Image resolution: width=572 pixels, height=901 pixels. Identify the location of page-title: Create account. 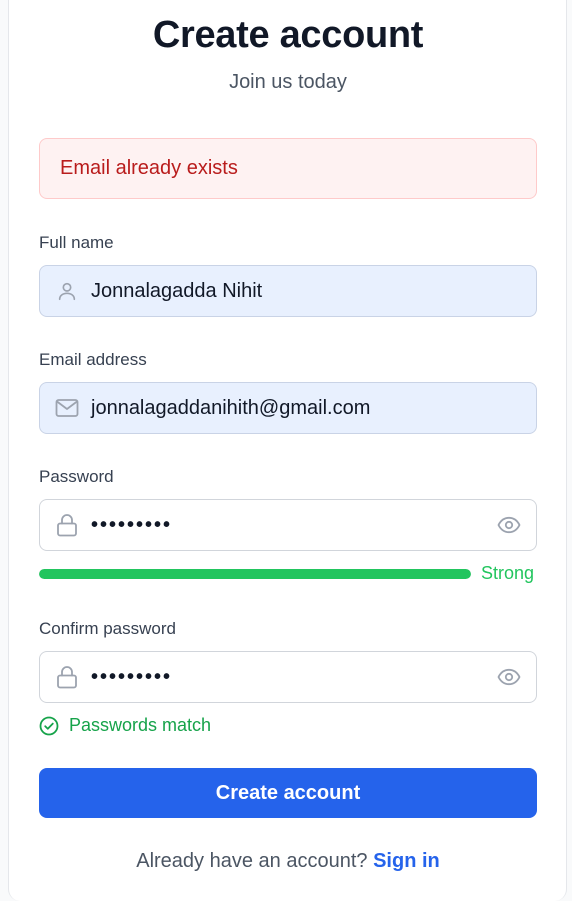
(288, 35).